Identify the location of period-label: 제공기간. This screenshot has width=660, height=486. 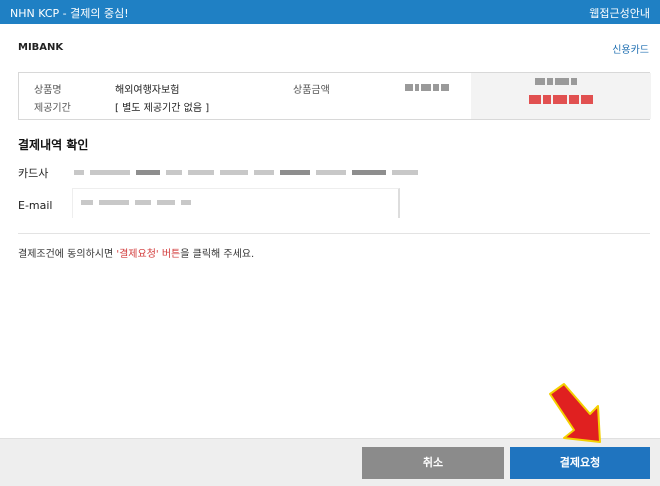
(52, 108).